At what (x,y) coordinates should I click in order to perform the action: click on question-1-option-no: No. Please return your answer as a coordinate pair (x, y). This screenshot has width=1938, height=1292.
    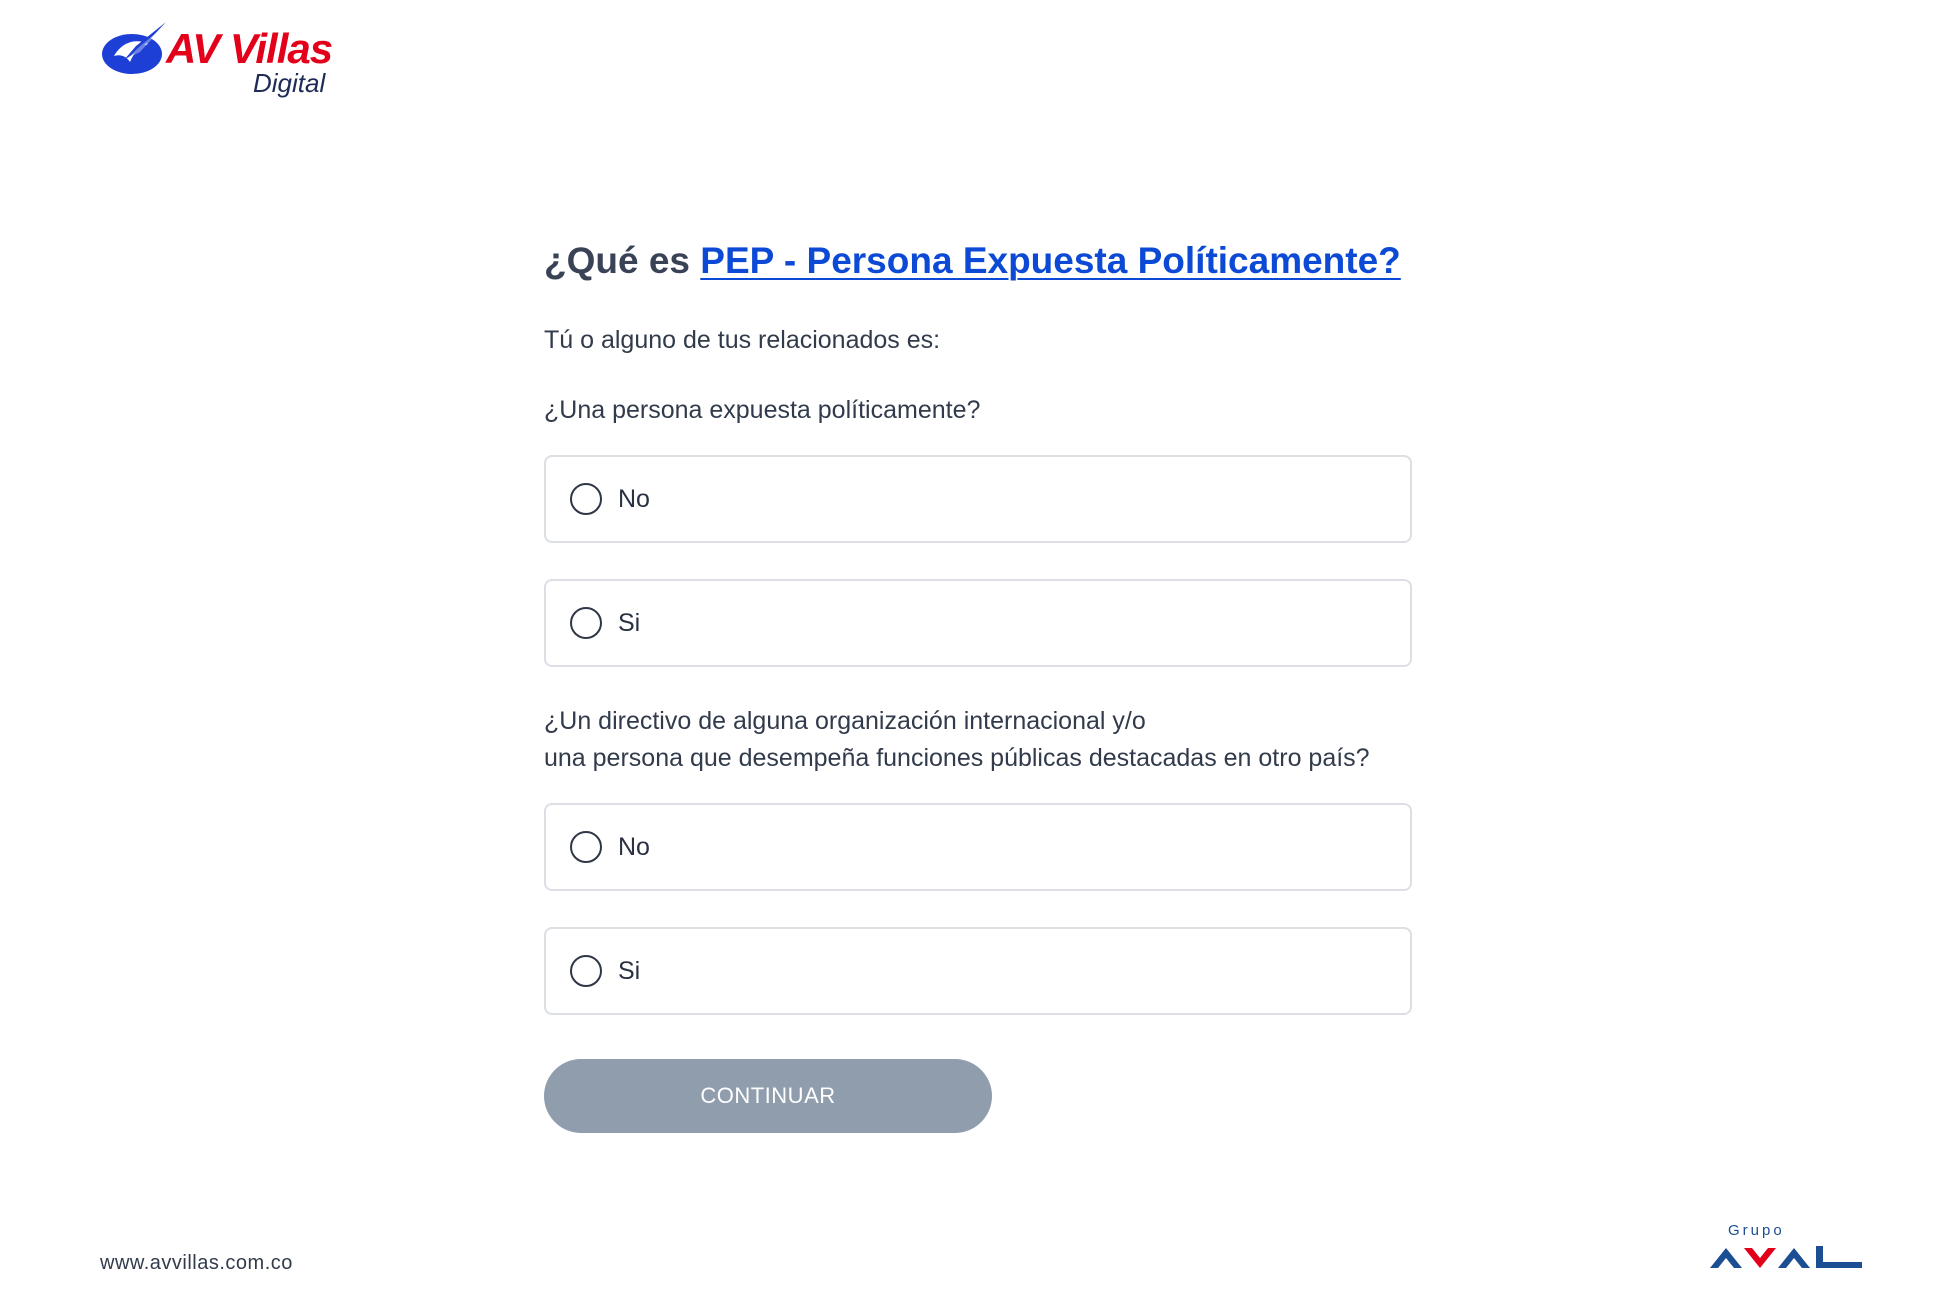
    Looking at the image, I should click on (978, 499).